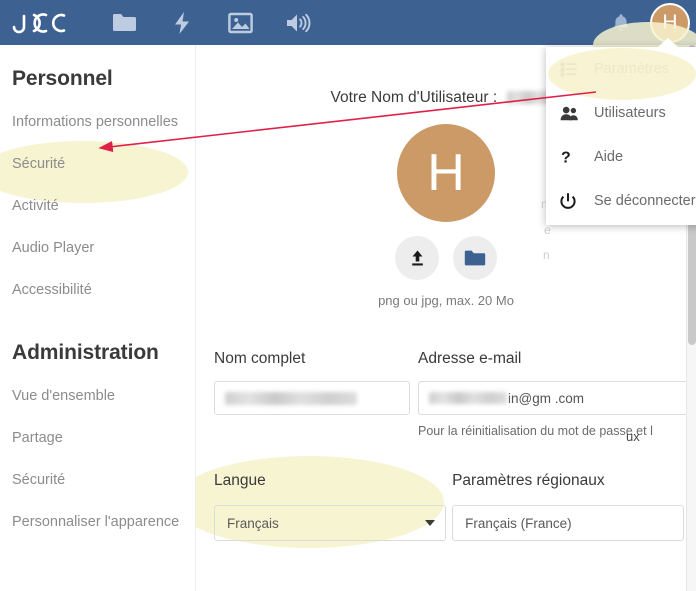 Image resolution: width=696 pixels, height=591 pixels. What do you see at coordinates (446, 173) in the screenshot?
I see `profile-avatar: H` at bounding box center [446, 173].